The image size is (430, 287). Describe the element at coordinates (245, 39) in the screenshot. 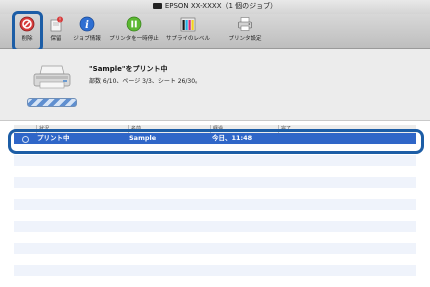

I see `printer-settings-button-label: プリンタ設定` at that location.